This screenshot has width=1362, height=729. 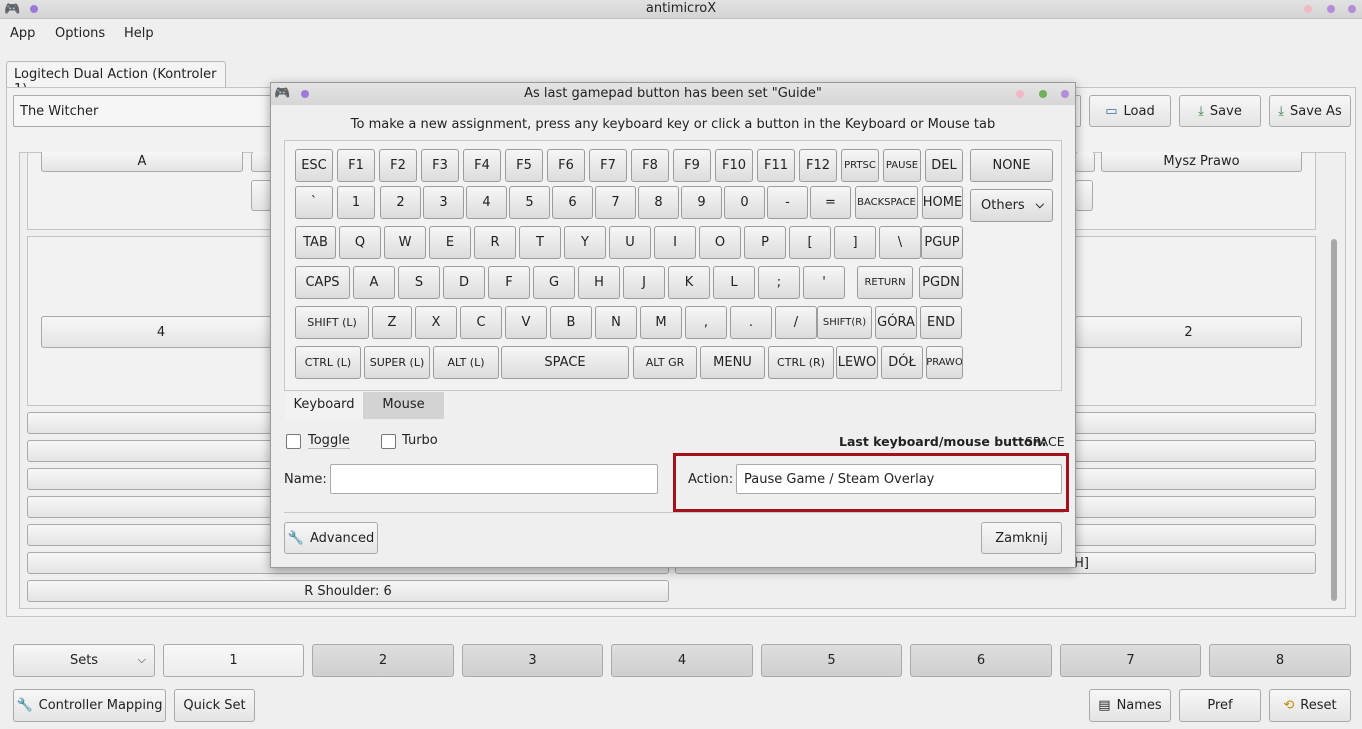 What do you see at coordinates (356, 202) in the screenshot?
I see `key-1: 1` at bounding box center [356, 202].